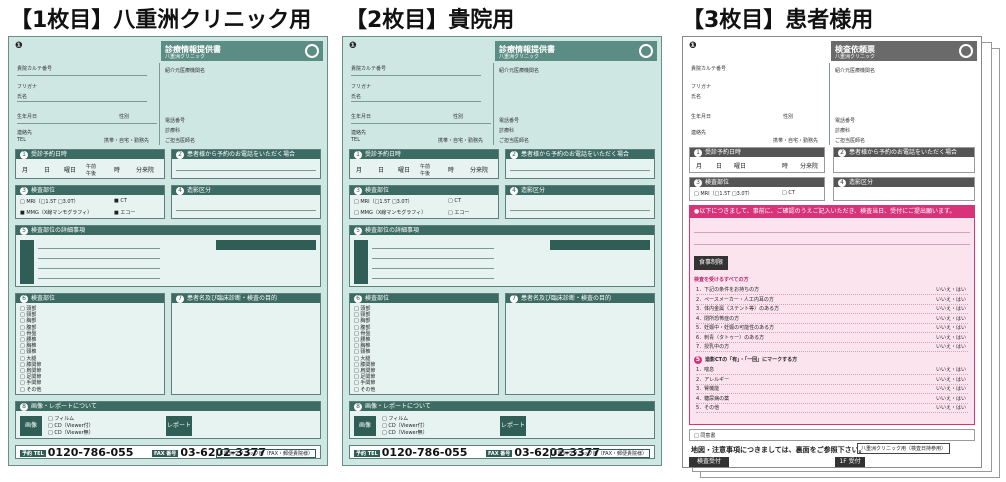 Image resolution: width=1006 pixels, height=482 pixels. What do you see at coordinates (832, 347) in the screenshot?
I see `checklist-item: 7．授乳中の方 いいえ・はい` at bounding box center [832, 347].